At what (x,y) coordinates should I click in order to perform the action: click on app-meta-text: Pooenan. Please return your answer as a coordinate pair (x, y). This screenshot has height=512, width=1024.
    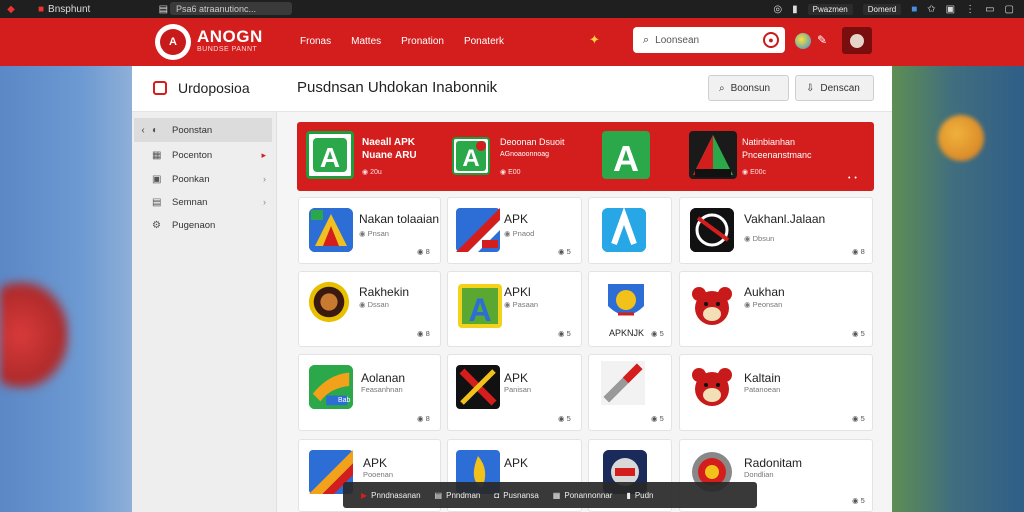
    Looking at the image, I should click on (378, 474).